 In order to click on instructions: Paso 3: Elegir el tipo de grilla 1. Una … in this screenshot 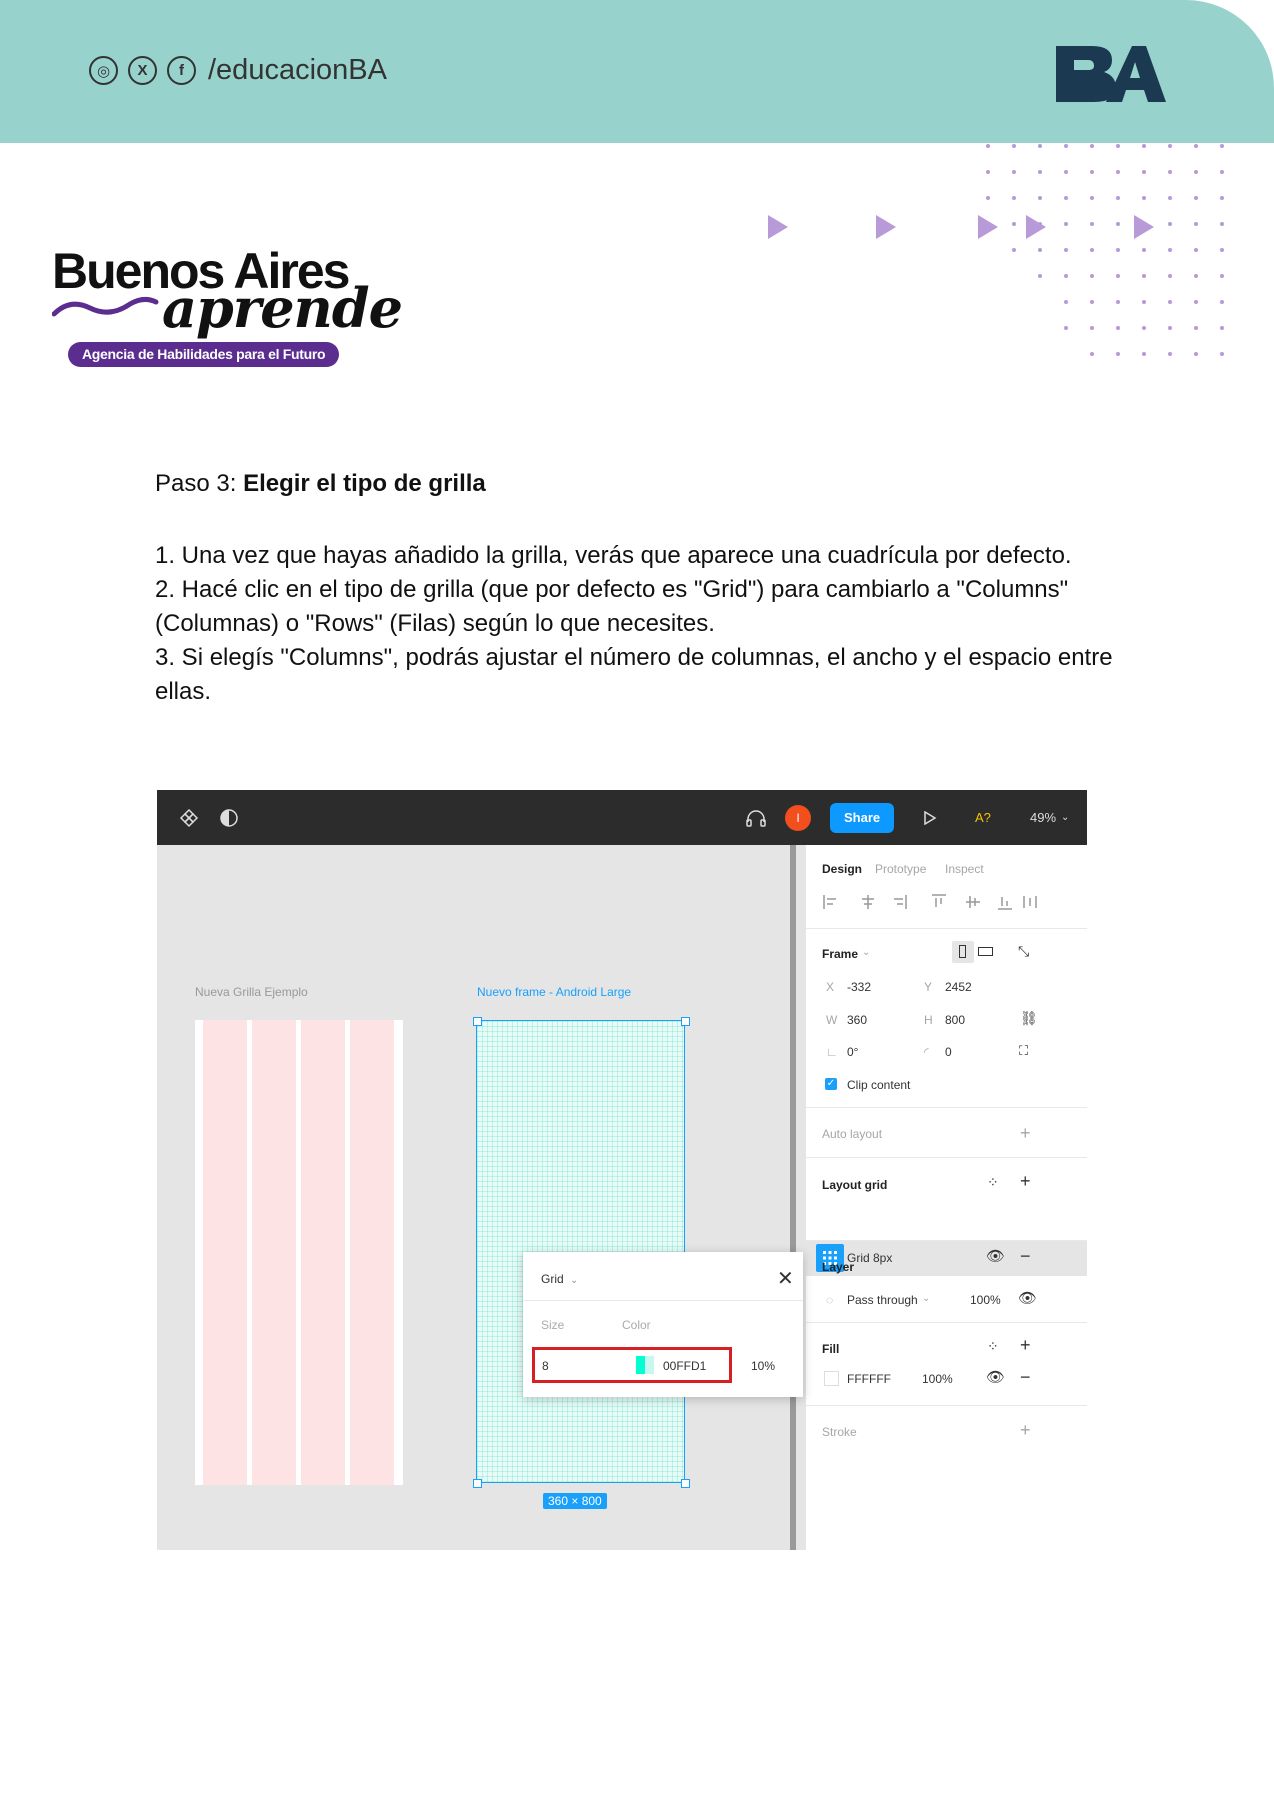, I will do `click(645, 588)`.